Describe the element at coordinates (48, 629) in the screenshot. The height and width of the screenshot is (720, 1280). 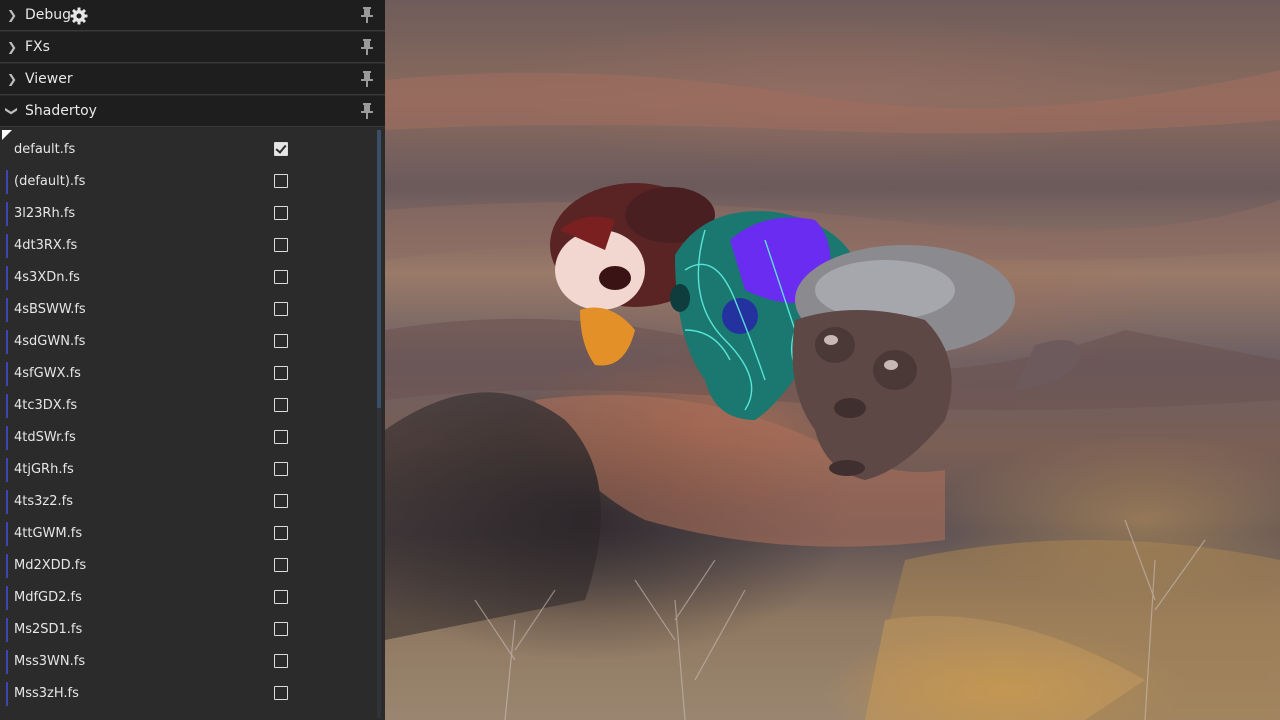
I see `shader-name: Ms2SD1.fs` at that location.